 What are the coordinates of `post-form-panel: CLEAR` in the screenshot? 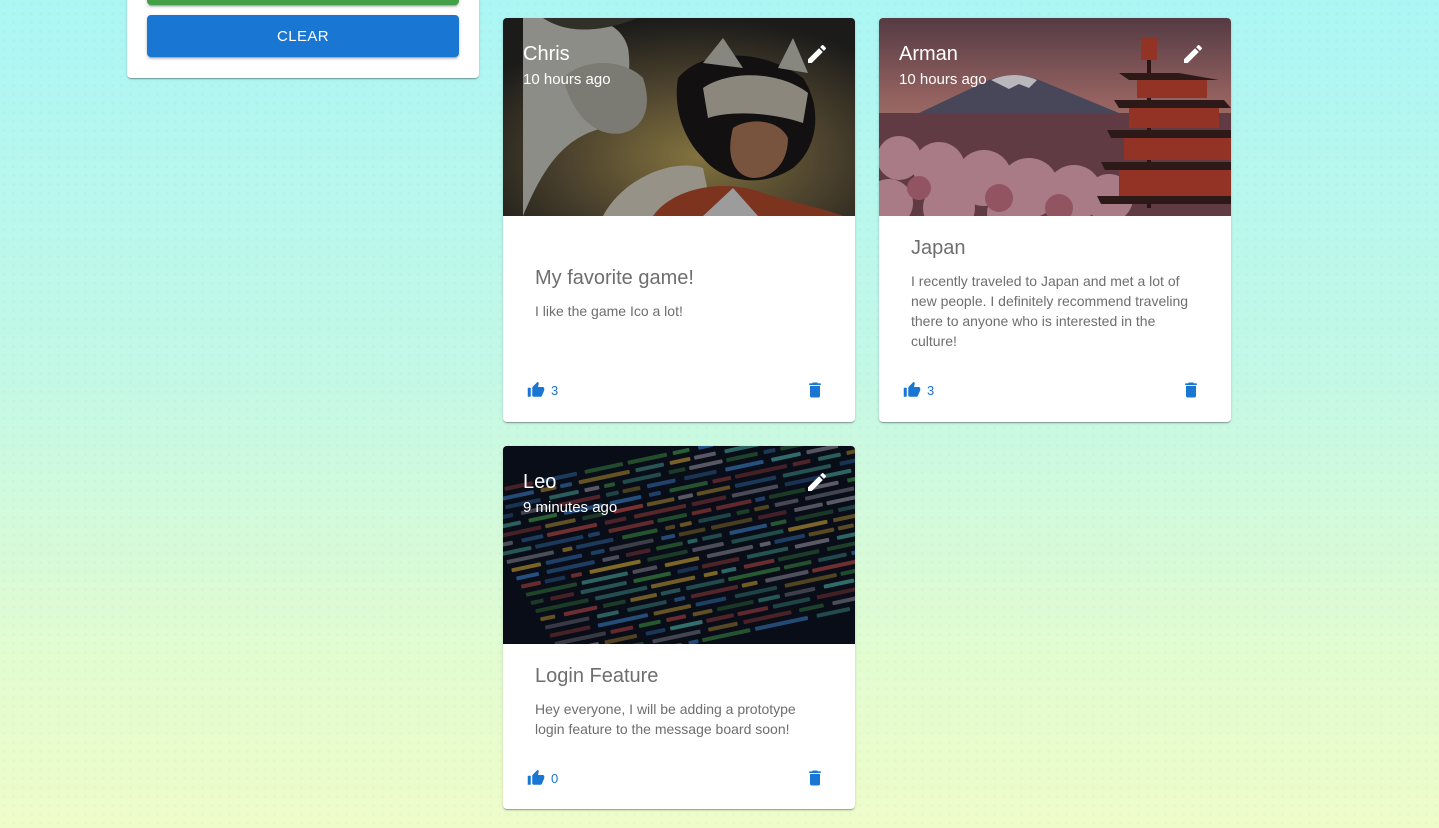 It's located at (303, 39).